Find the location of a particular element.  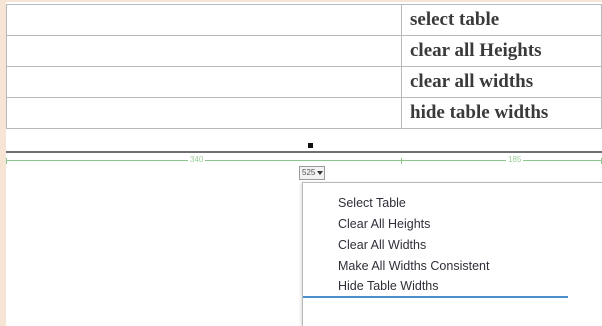

right-column-width-label: 185 is located at coordinates (515, 159).